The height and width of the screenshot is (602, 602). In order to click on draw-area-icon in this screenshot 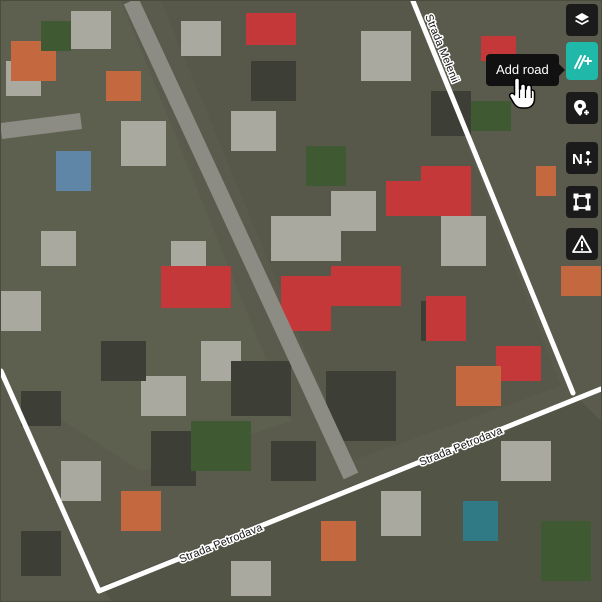, I will do `click(582, 202)`.